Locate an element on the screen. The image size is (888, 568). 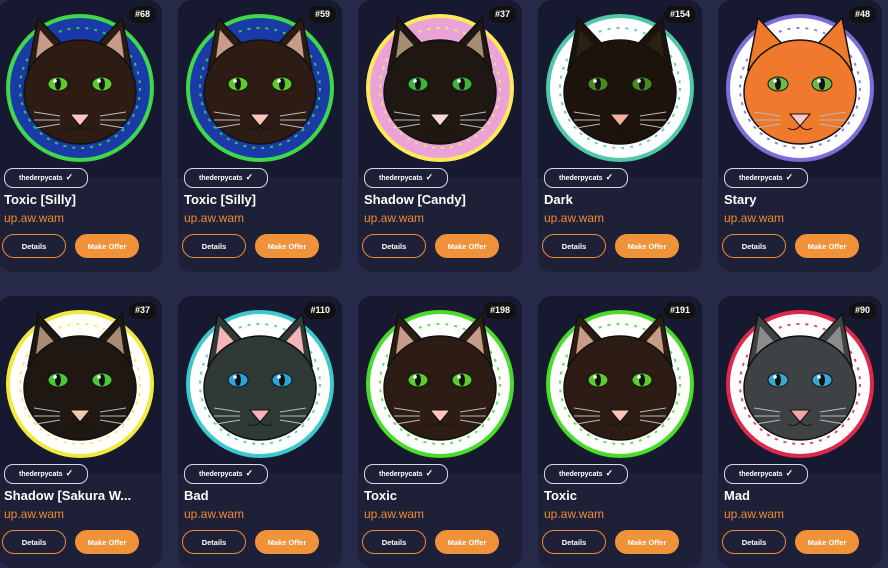
card-title: Dark is located at coordinates (558, 199).